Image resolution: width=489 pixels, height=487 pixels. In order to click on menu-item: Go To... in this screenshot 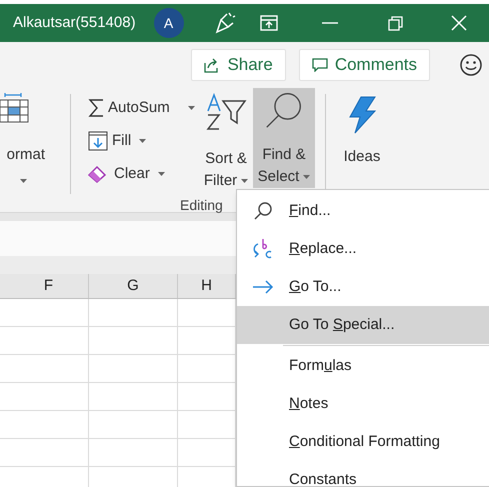, I will do `click(363, 287)`.